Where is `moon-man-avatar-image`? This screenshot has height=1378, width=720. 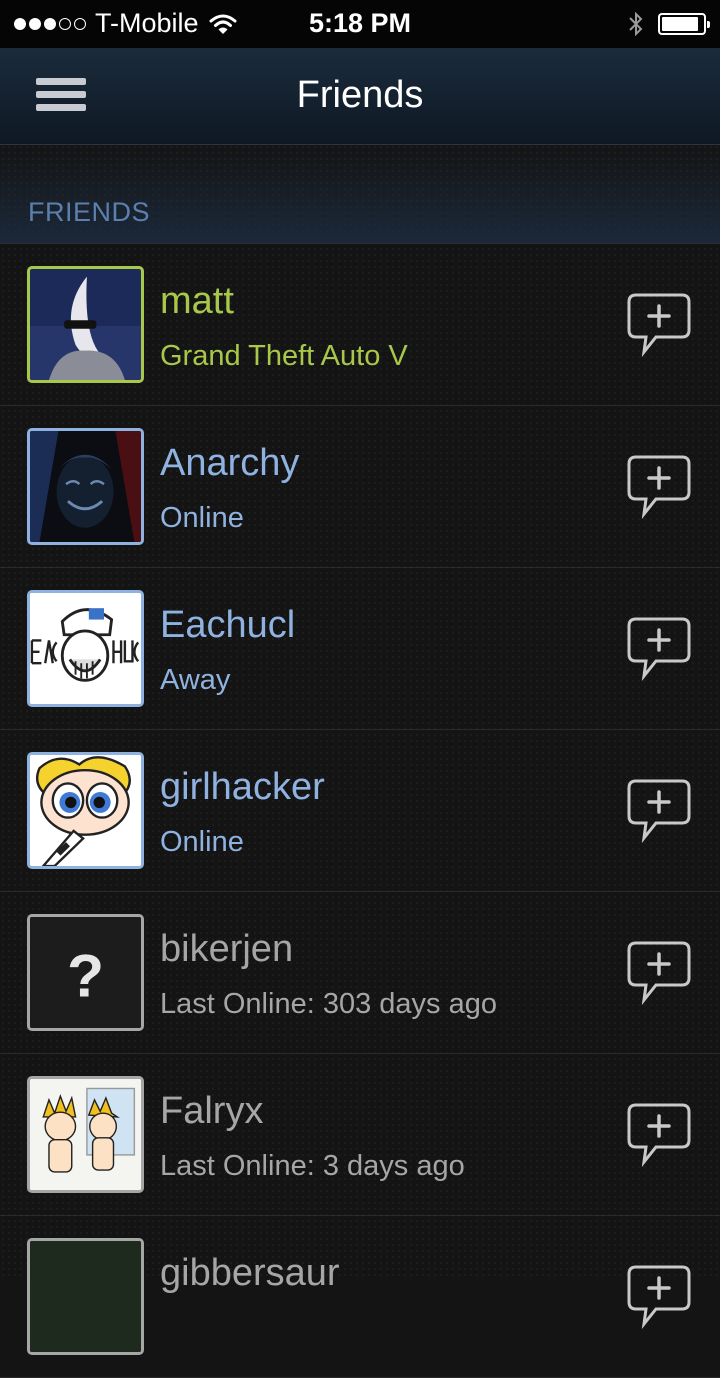 moon-man-avatar-image is located at coordinates (85, 324).